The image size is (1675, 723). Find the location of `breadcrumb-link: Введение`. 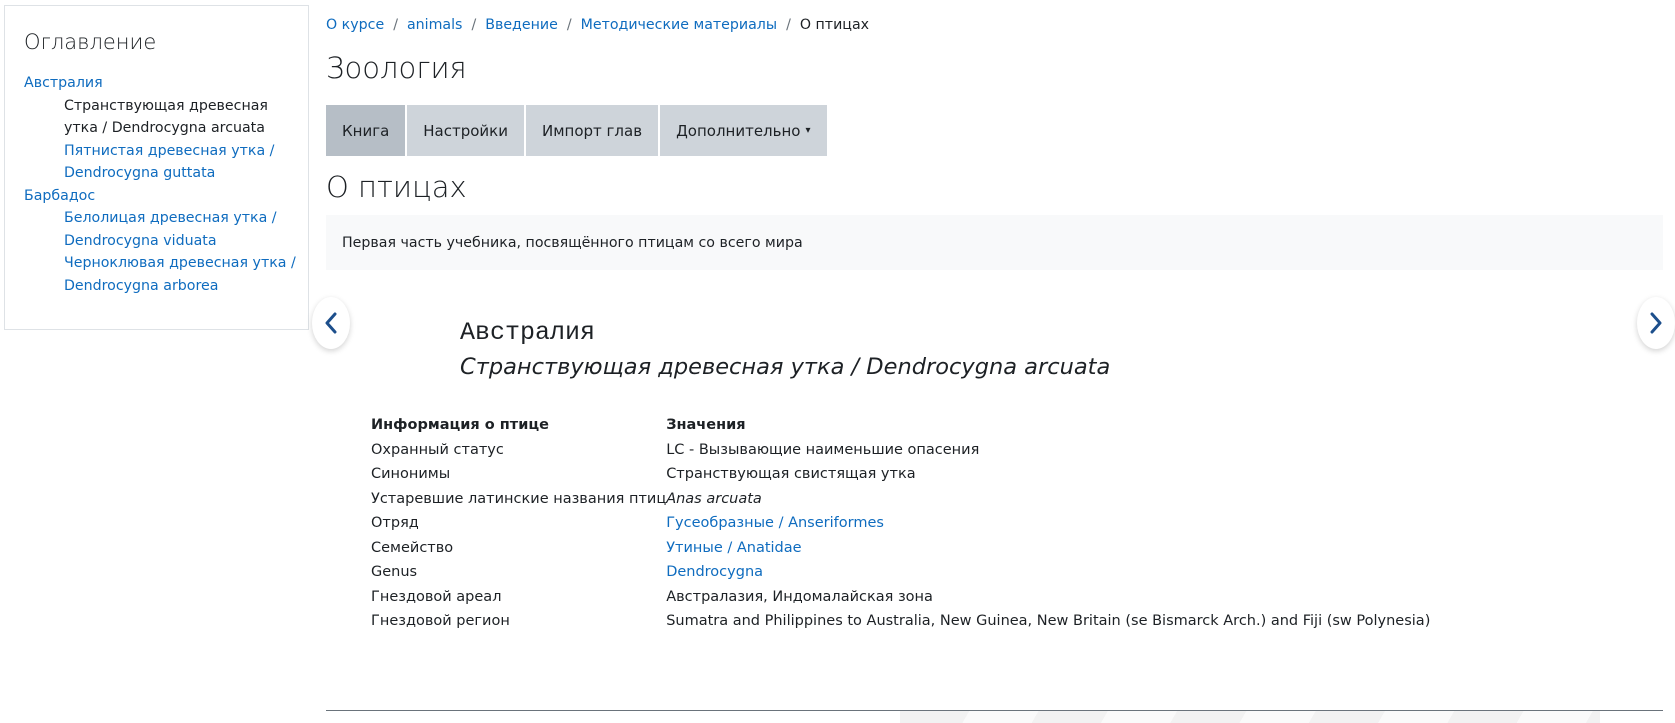

breadcrumb-link: Введение is located at coordinates (521, 25).